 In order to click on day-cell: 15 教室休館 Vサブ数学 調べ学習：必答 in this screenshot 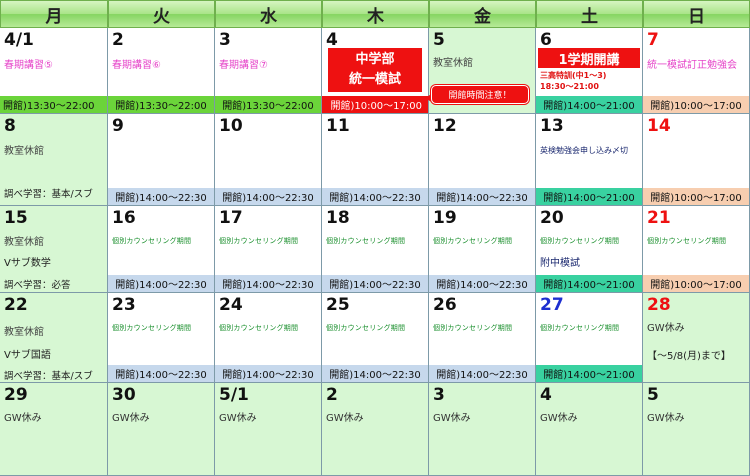, I will do `click(54, 249)`.